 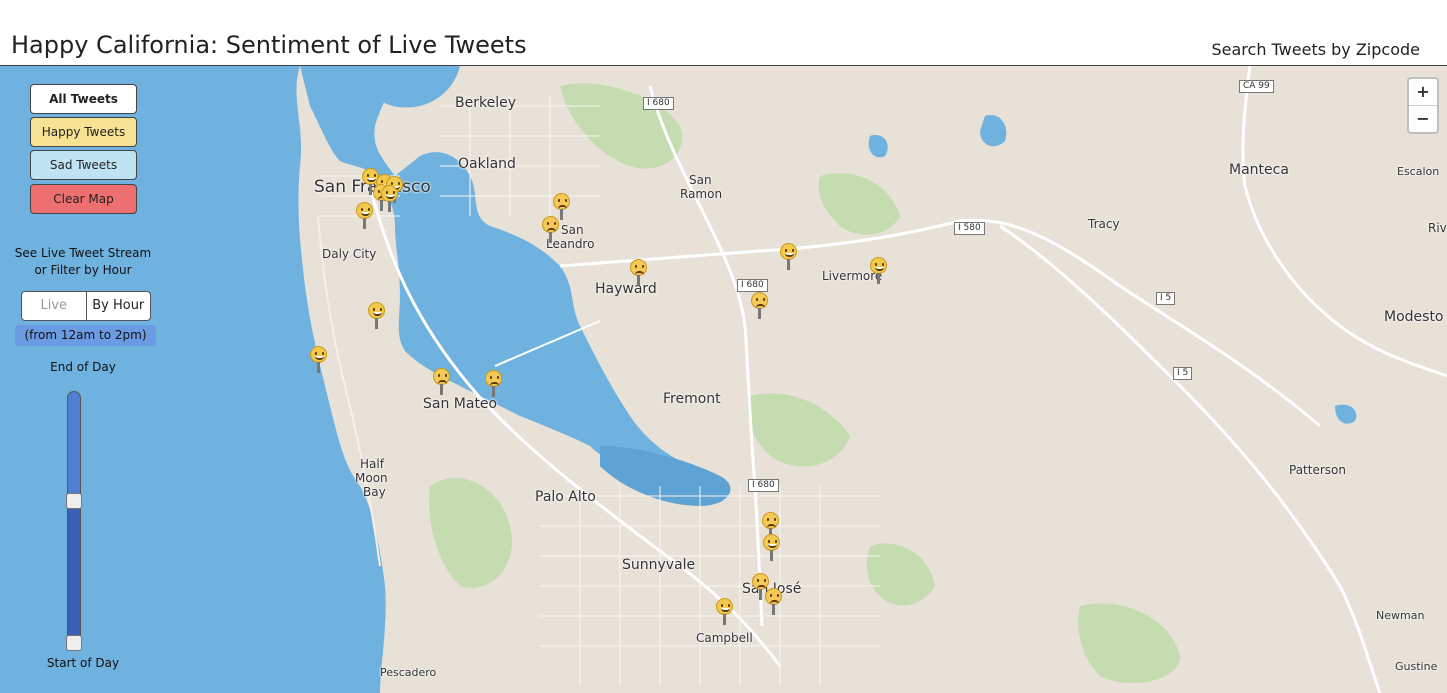 I want to click on label-patterson: Patterson, so click(x=1317, y=470).